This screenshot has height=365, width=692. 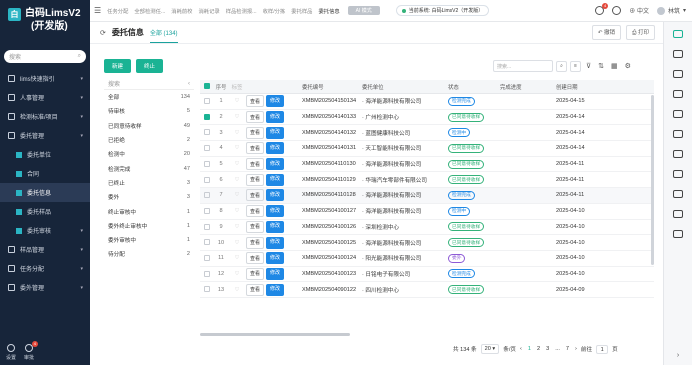 I want to click on filter-icon: ⊽, so click(x=588, y=66).